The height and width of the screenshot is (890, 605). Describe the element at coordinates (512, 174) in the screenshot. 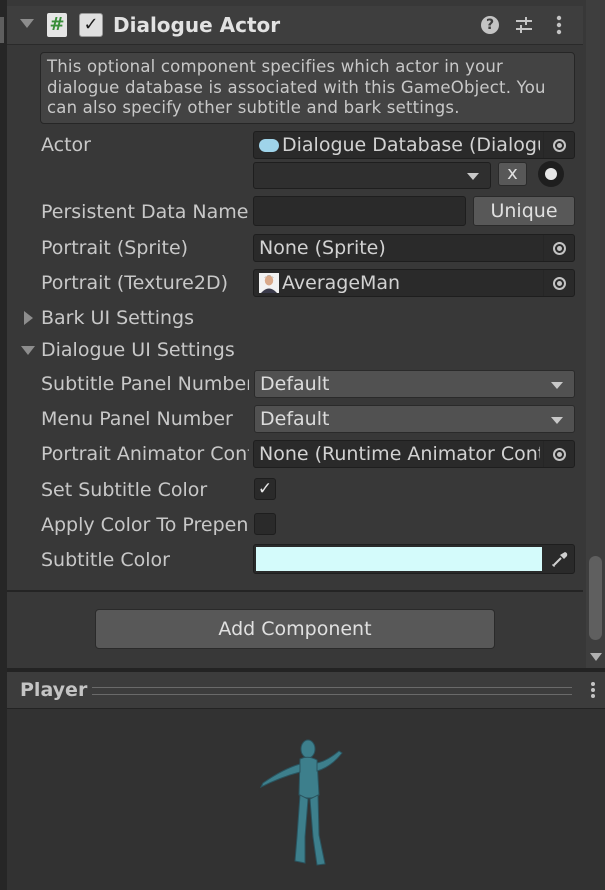

I see `clear-actor-button: x` at that location.